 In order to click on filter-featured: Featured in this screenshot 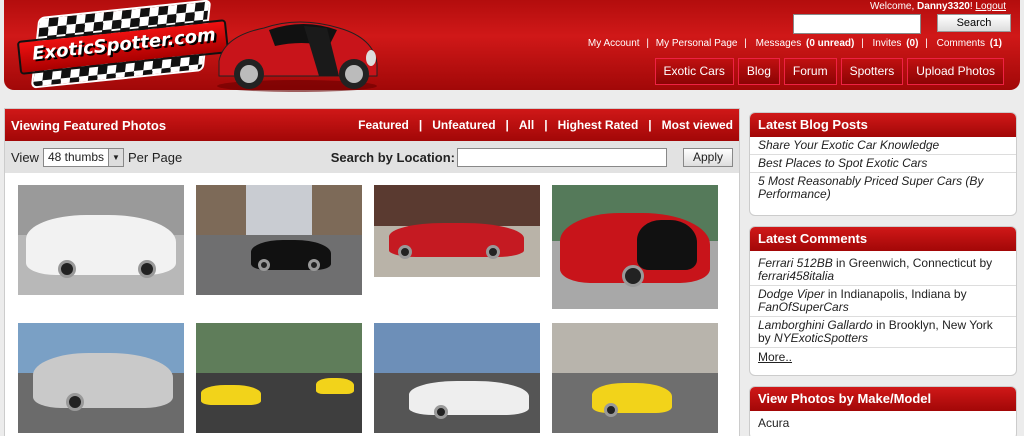, I will do `click(383, 125)`.